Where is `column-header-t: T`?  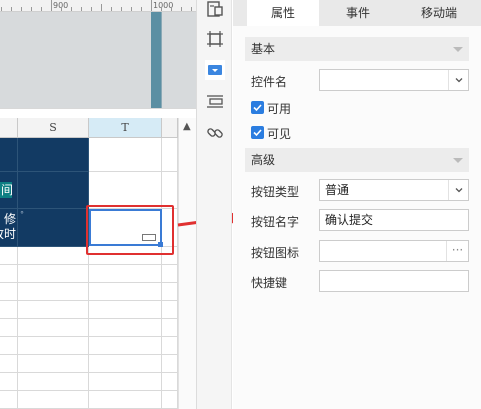
column-header-t: T is located at coordinates (125, 128).